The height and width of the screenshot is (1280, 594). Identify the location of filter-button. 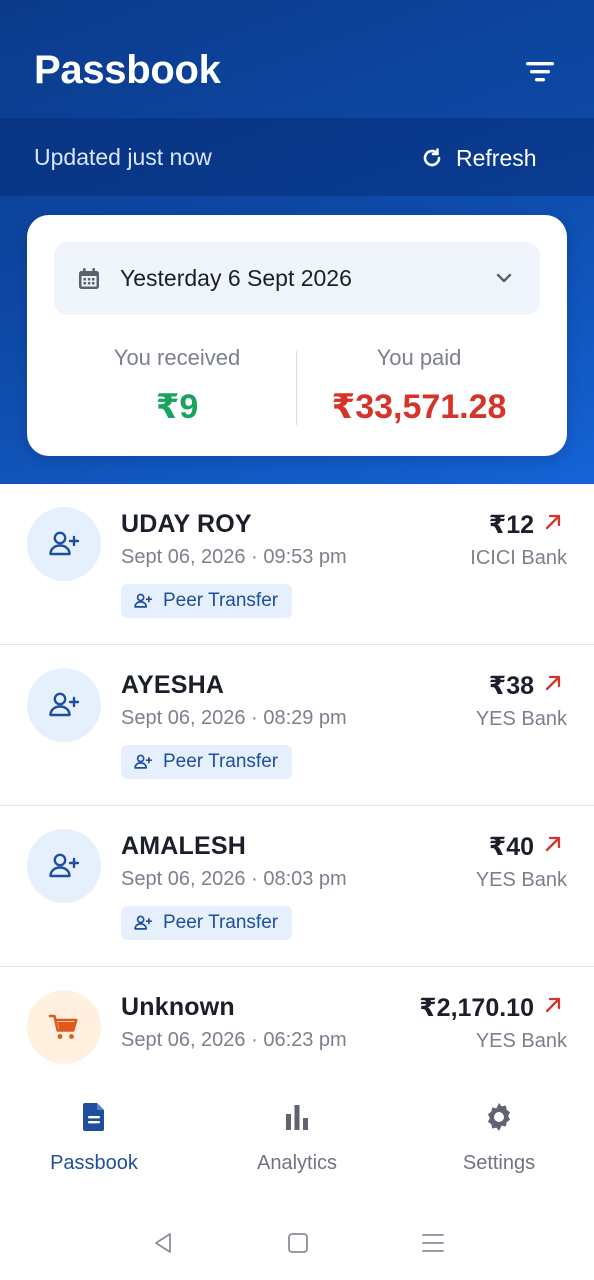
(540, 72).